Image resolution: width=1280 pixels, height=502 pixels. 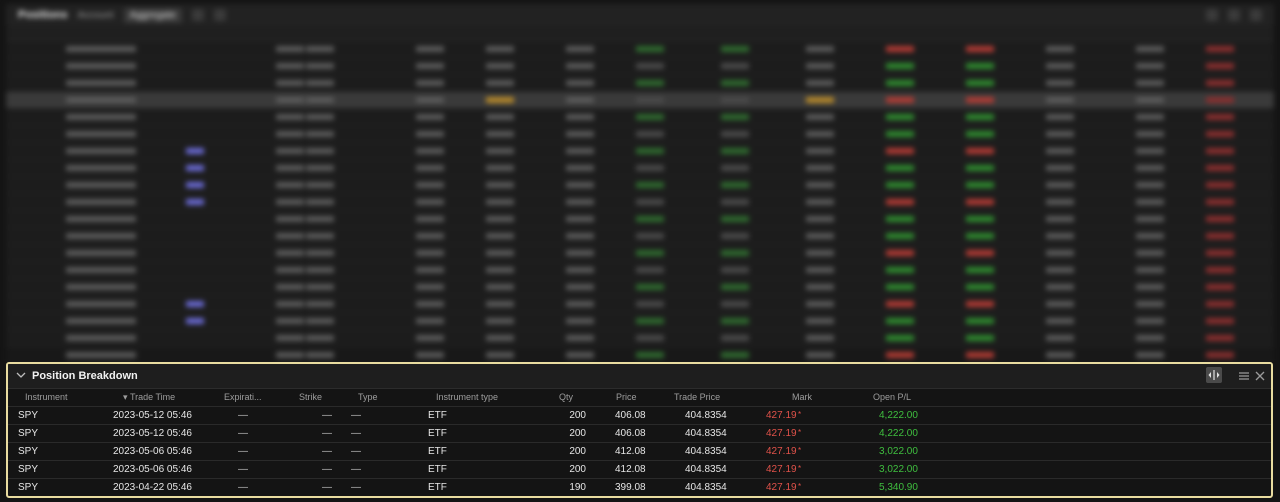 What do you see at coordinates (467, 397) in the screenshot?
I see `column-header-instrument-type: Instrument type` at bounding box center [467, 397].